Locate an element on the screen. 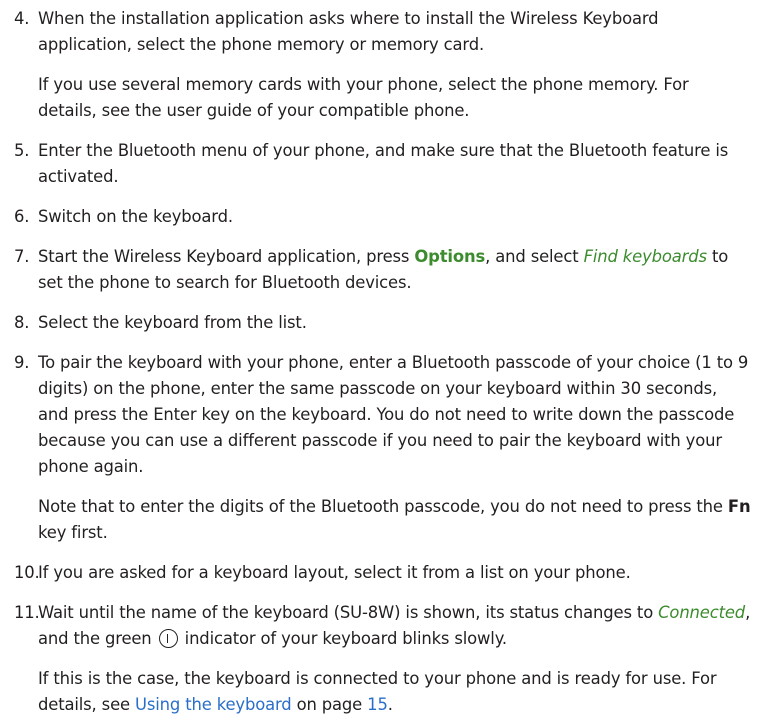  step-number: 11. is located at coordinates (27, 612).